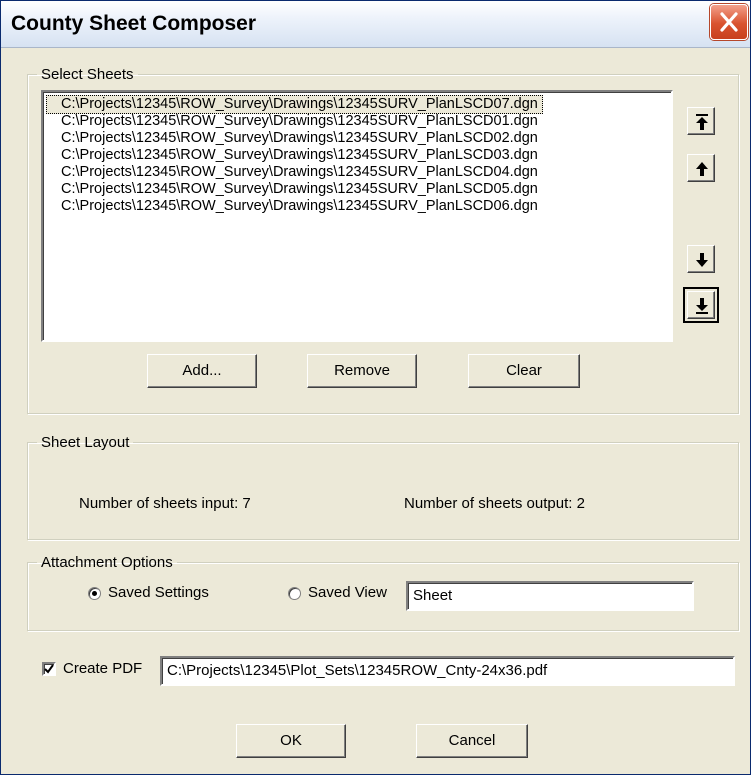 Image resolution: width=751 pixels, height=775 pixels. Describe the element at coordinates (107, 562) in the screenshot. I see `attachment-options-legend: Attachment Options` at that location.